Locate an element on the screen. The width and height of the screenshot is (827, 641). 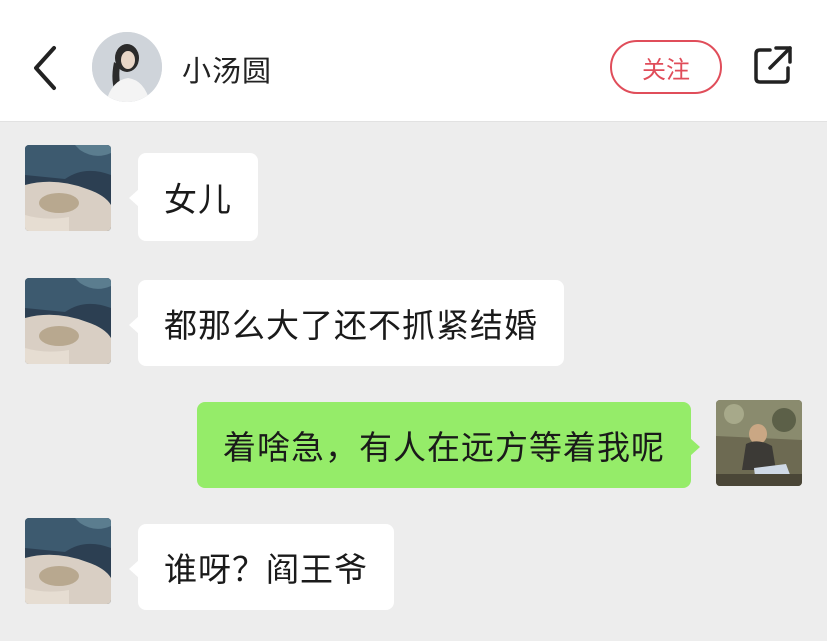
person-photo-icon is located at coordinates (759, 443).